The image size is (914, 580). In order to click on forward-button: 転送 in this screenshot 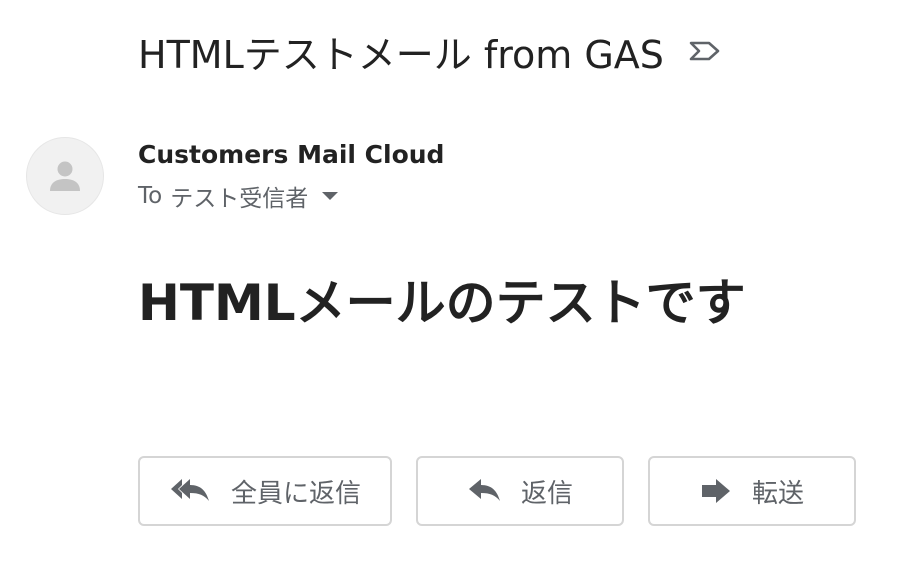, I will do `click(752, 491)`.